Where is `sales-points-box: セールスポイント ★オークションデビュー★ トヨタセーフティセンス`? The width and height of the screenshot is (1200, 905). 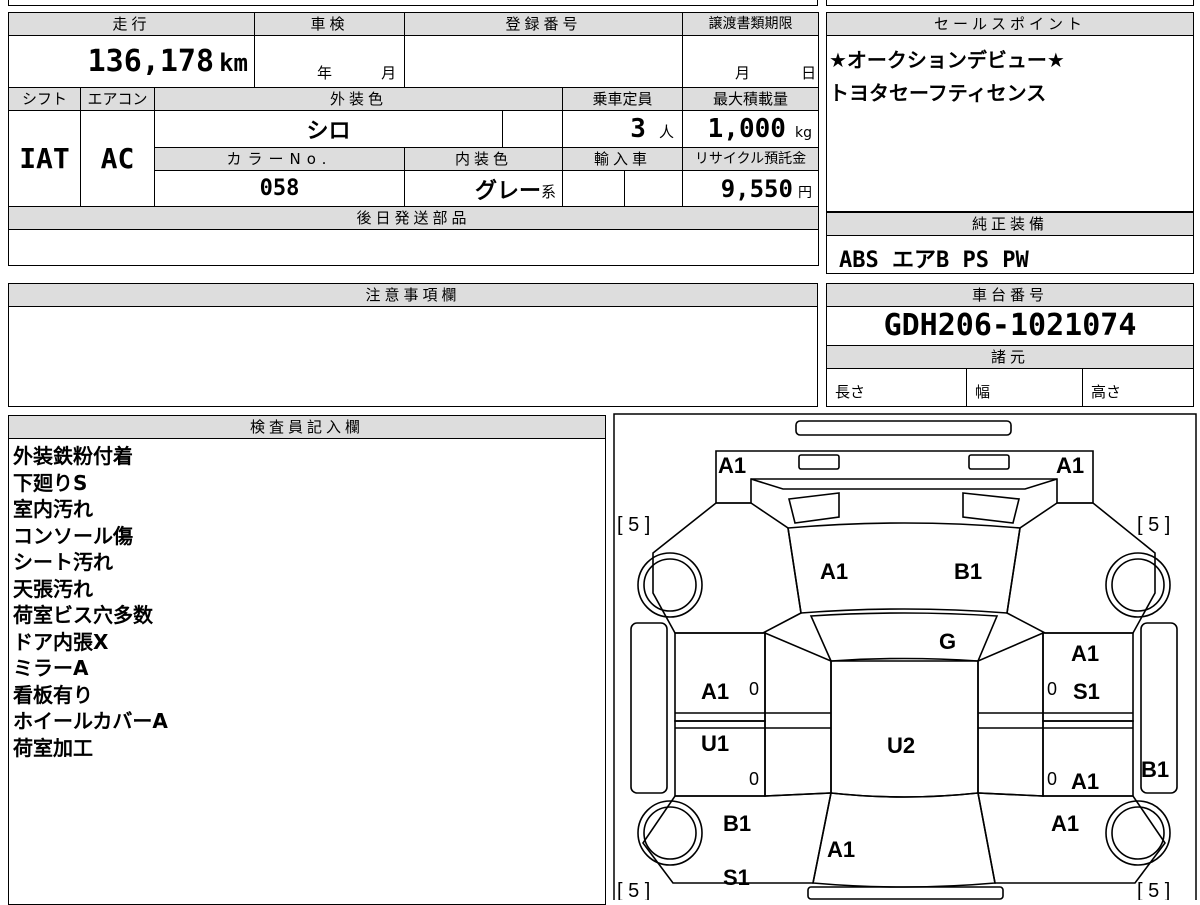 sales-points-box: セールスポイント ★オークションデビュー★ トヨタセーフティセンス is located at coordinates (1010, 112).